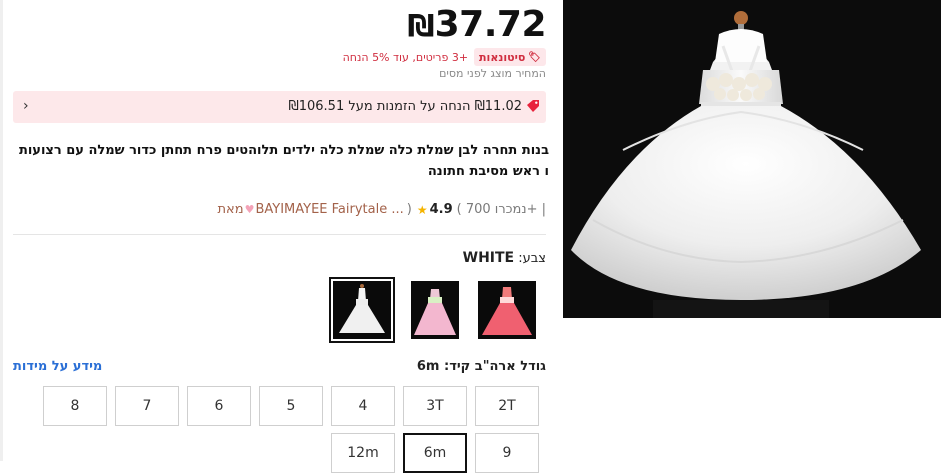 The image size is (941, 473). Describe the element at coordinates (422, 209) in the screenshot. I see `star-icon: ★` at that location.